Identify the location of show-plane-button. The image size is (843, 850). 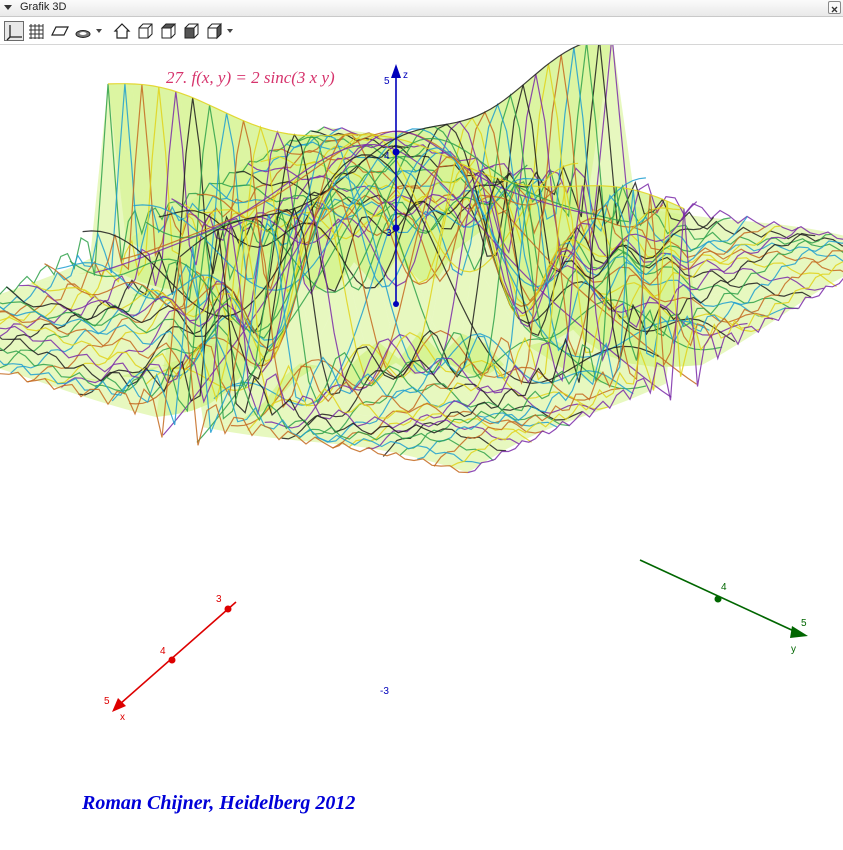
(60, 31).